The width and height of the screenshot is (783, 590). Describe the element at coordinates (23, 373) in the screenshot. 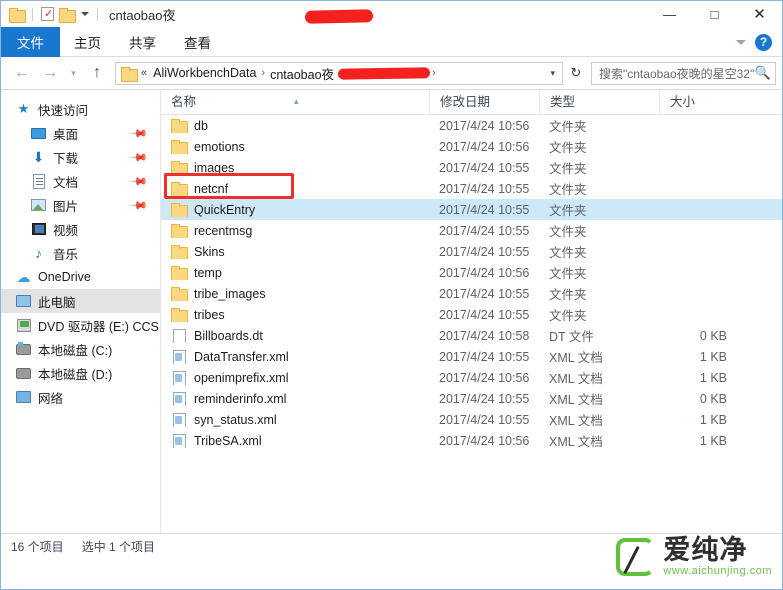

I see `disk-icon` at that location.